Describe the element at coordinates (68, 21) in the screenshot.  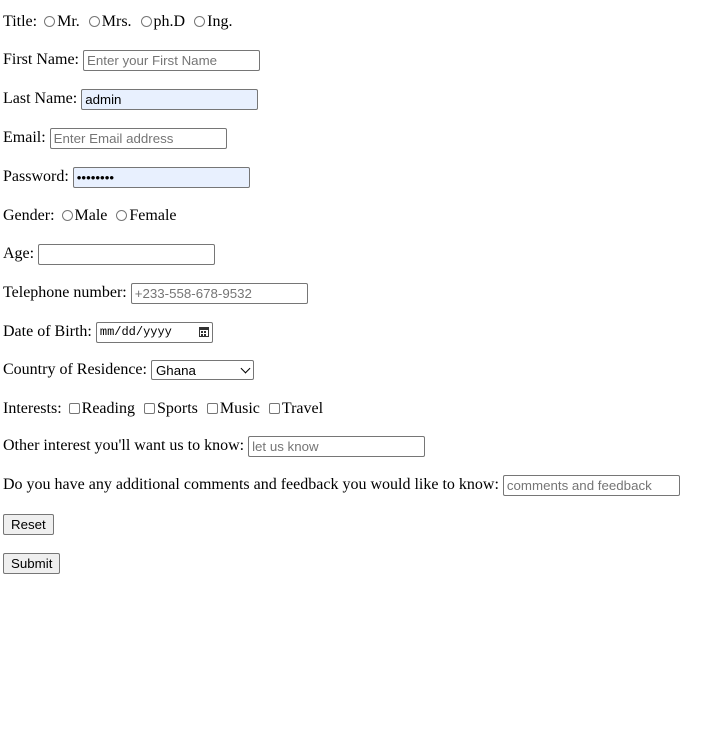
I see `title-option-mr: Mr.` at that location.